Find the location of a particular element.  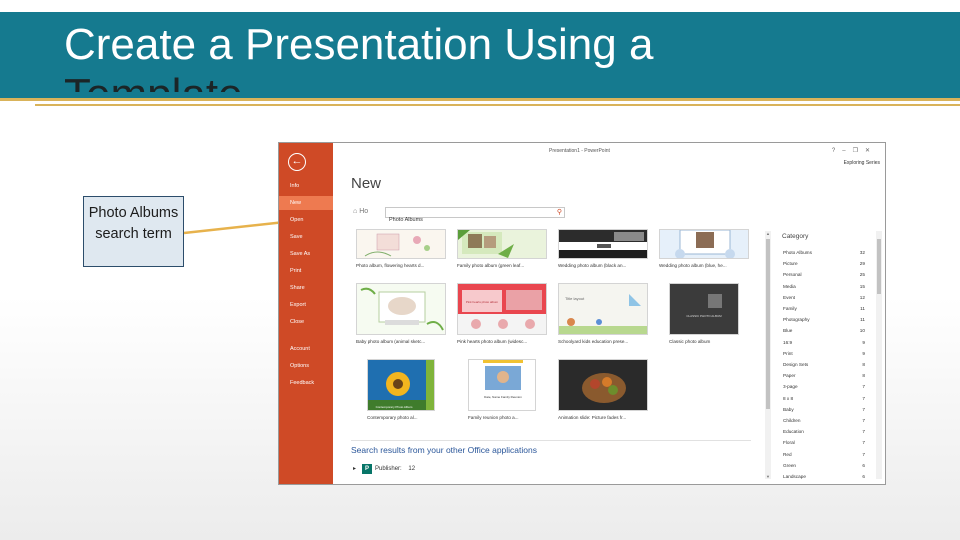

restore-icon: ❐ is located at coordinates (859, 151).